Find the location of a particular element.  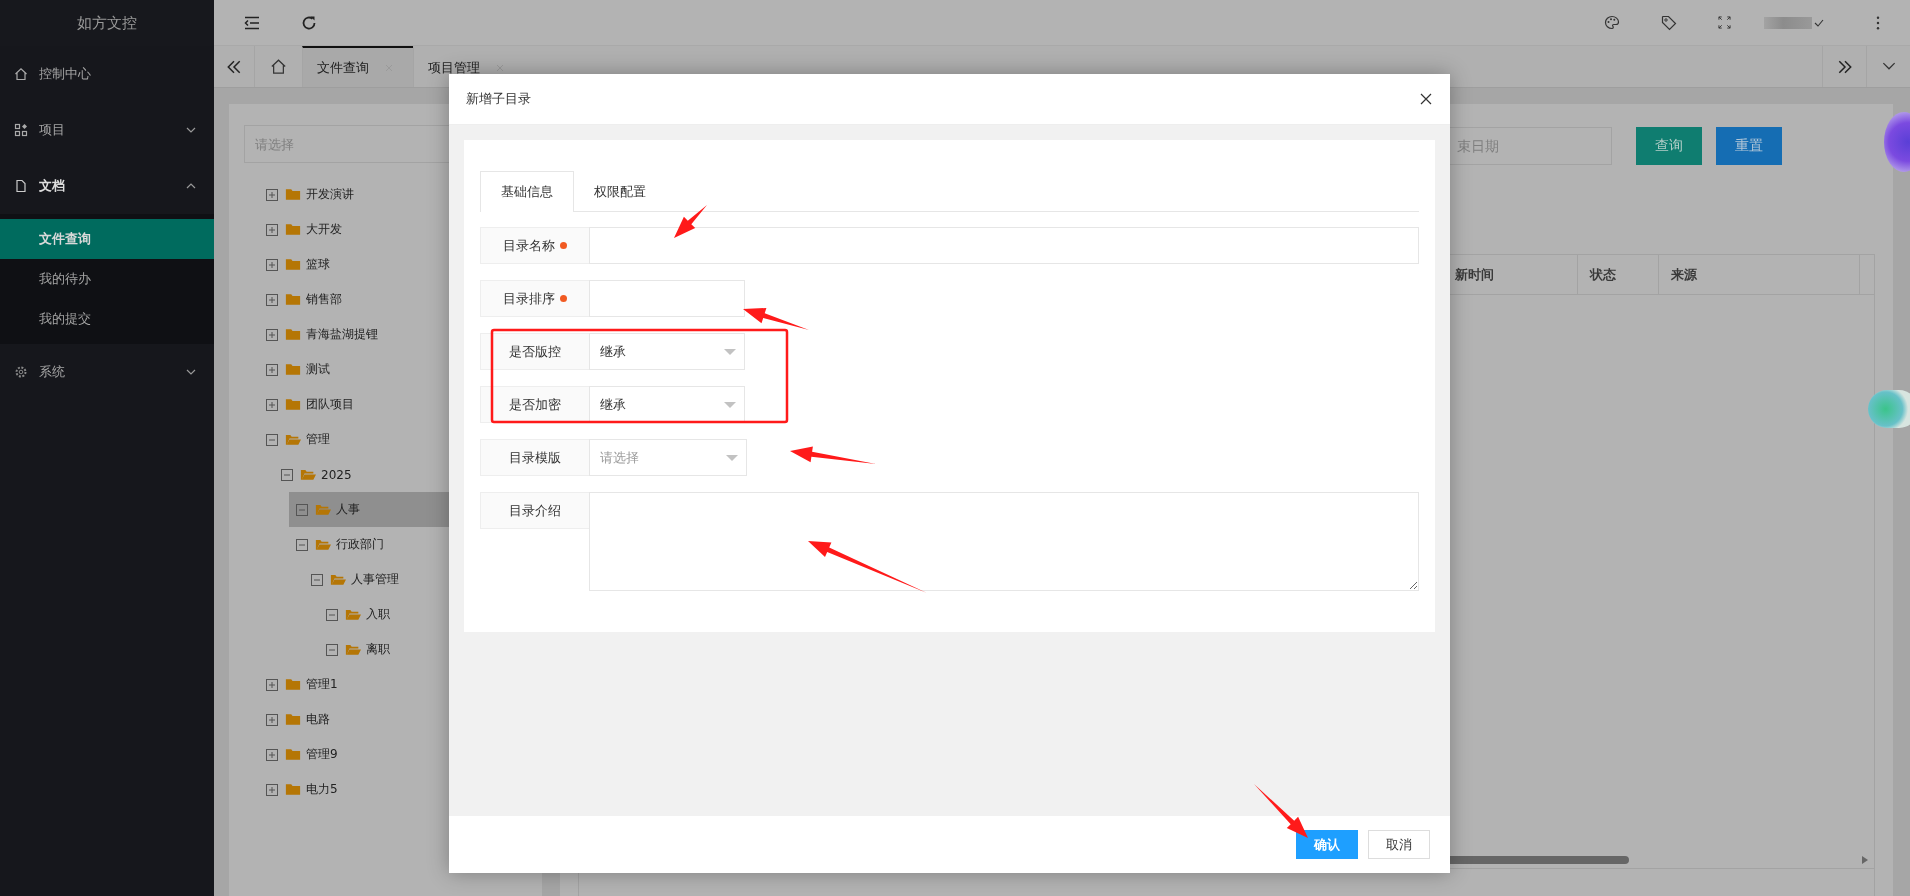

document-icon is located at coordinates (21, 186).